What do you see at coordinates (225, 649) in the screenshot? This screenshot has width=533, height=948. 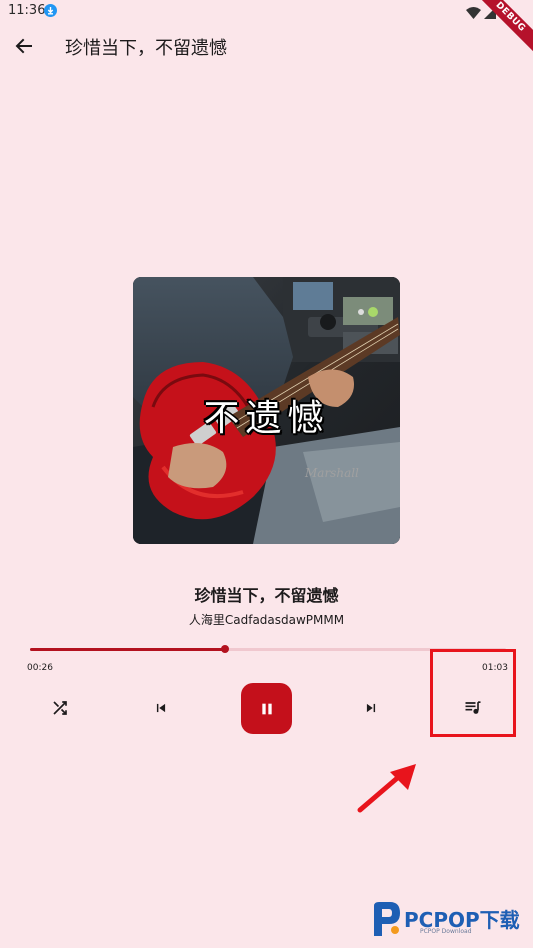 I see `progress-thumb` at bounding box center [225, 649].